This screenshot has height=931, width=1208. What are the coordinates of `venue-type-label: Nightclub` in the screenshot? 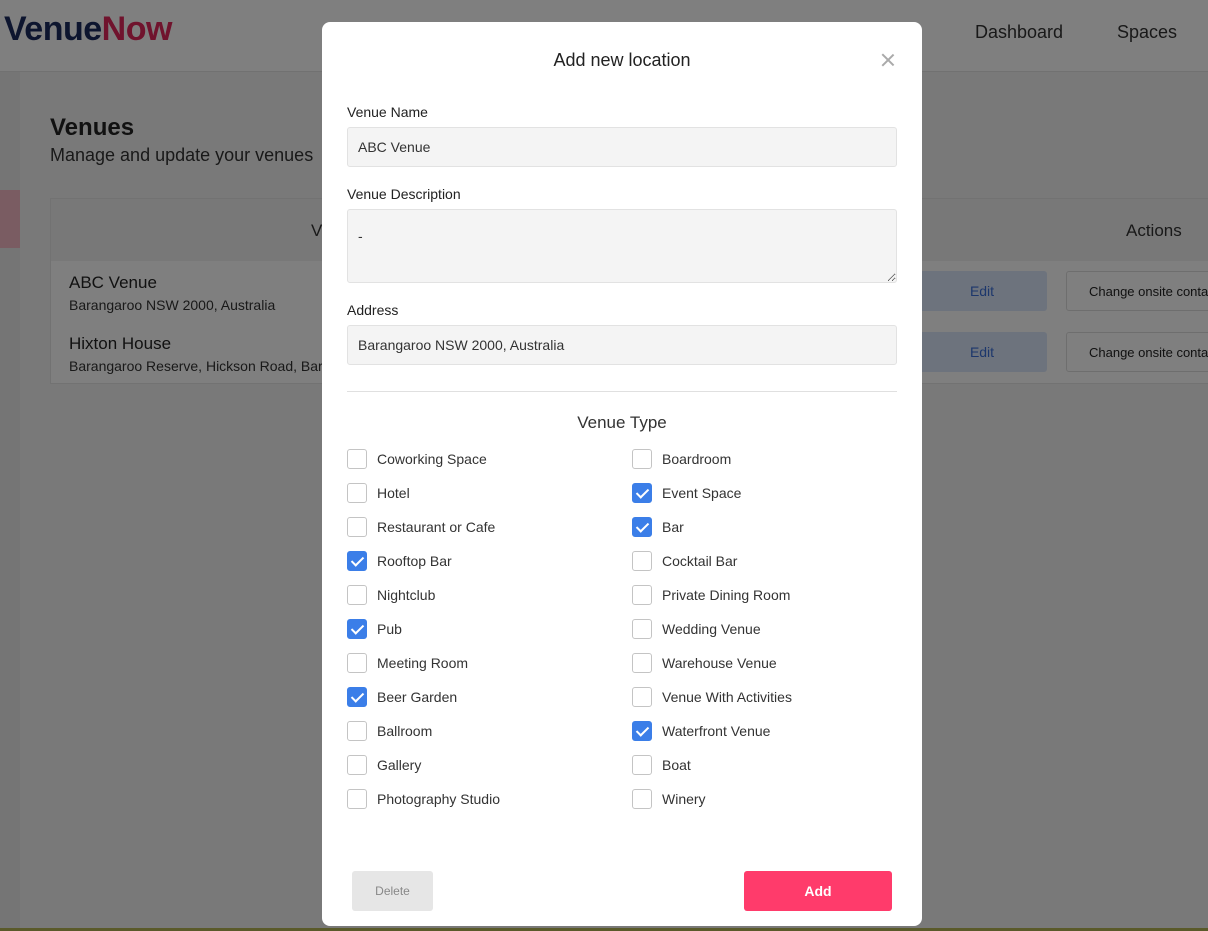 It's located at (406, 595).